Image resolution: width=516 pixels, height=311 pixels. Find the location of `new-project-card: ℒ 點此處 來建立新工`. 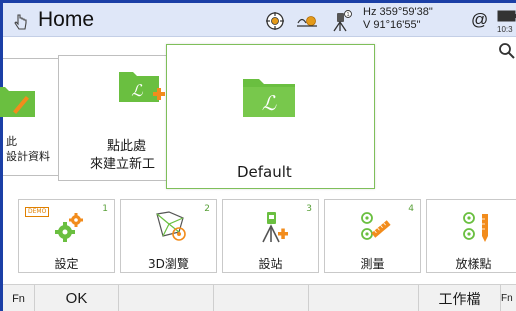

new-project-card: ℒ 點此處 來建立新工 is located at coordinates (116, 118).